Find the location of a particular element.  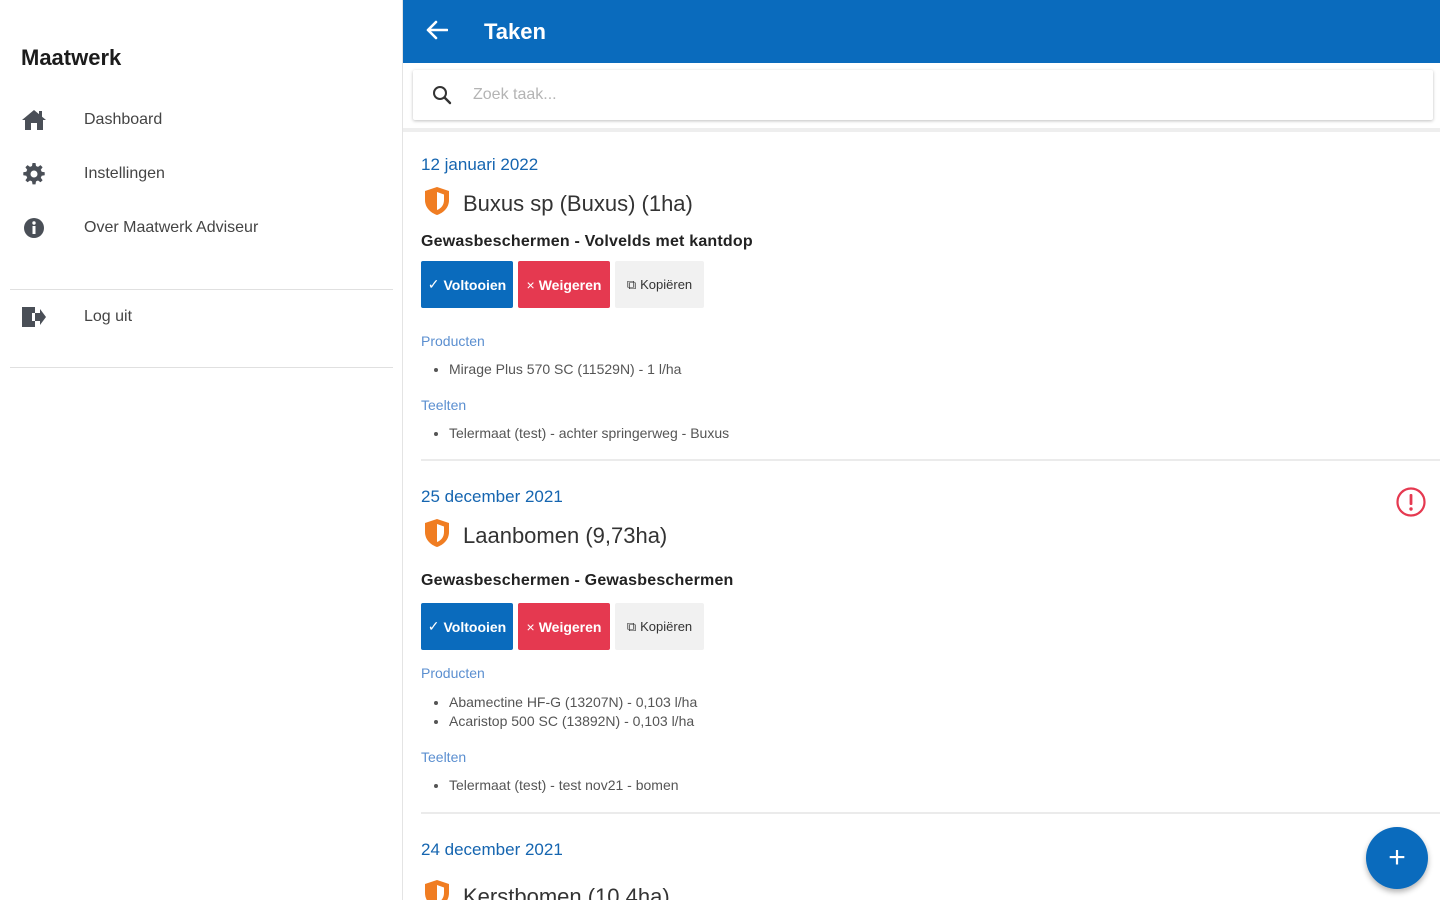

task-title: Buxus sp (Buxus) (1ha) is located at coordinates (578, 204).